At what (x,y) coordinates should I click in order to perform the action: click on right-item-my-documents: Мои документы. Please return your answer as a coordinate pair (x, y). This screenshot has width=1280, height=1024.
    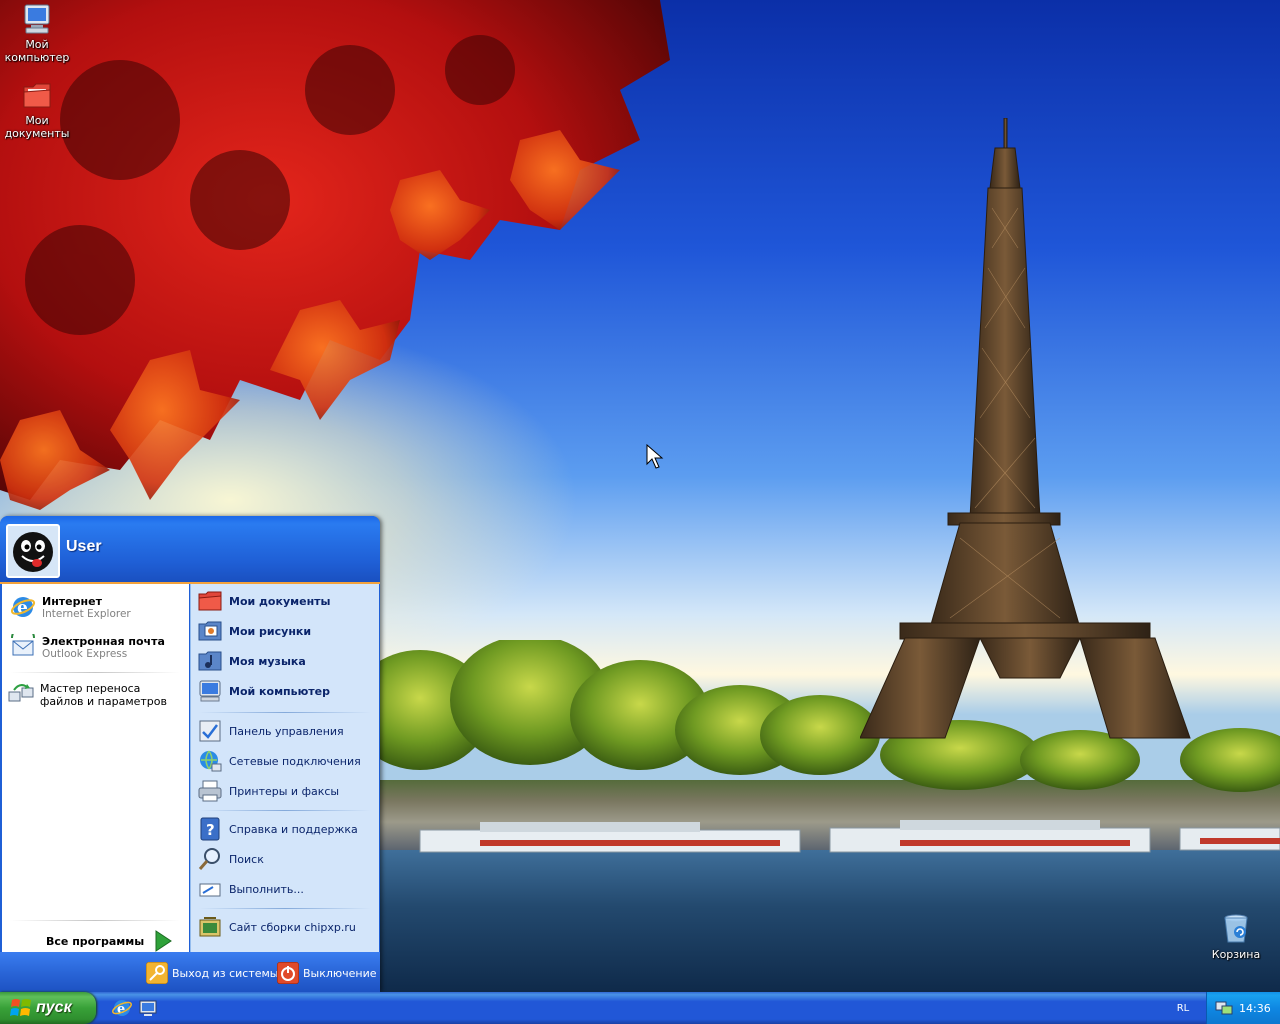
    Looking at the image, I should click on (264, 601).